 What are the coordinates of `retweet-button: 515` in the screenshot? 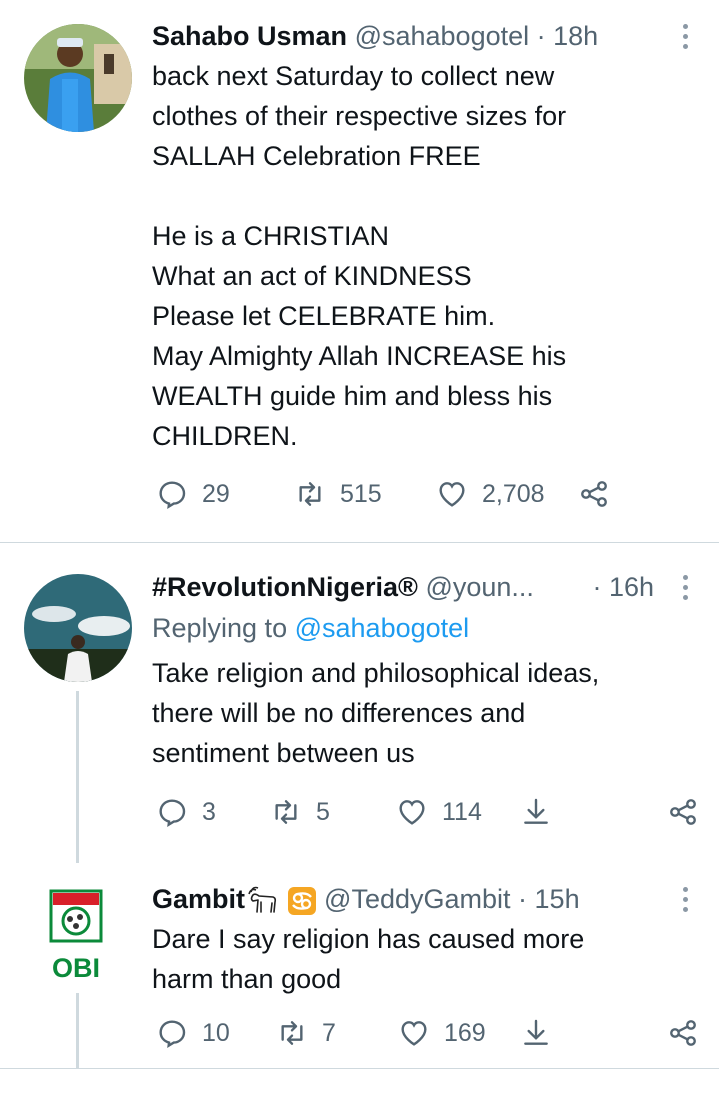 It's located at (338, 494).